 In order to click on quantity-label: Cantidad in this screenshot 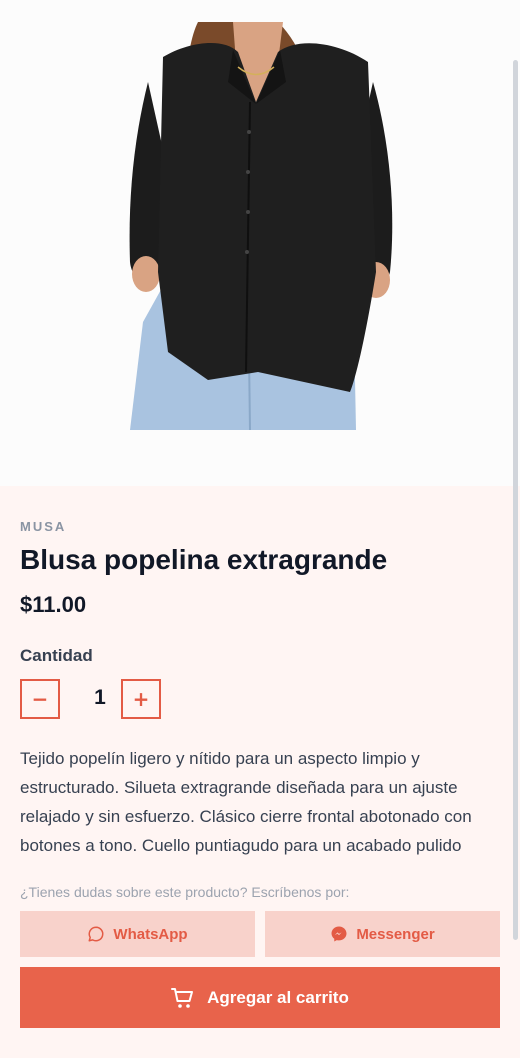, I will do `click(56, 655)`.